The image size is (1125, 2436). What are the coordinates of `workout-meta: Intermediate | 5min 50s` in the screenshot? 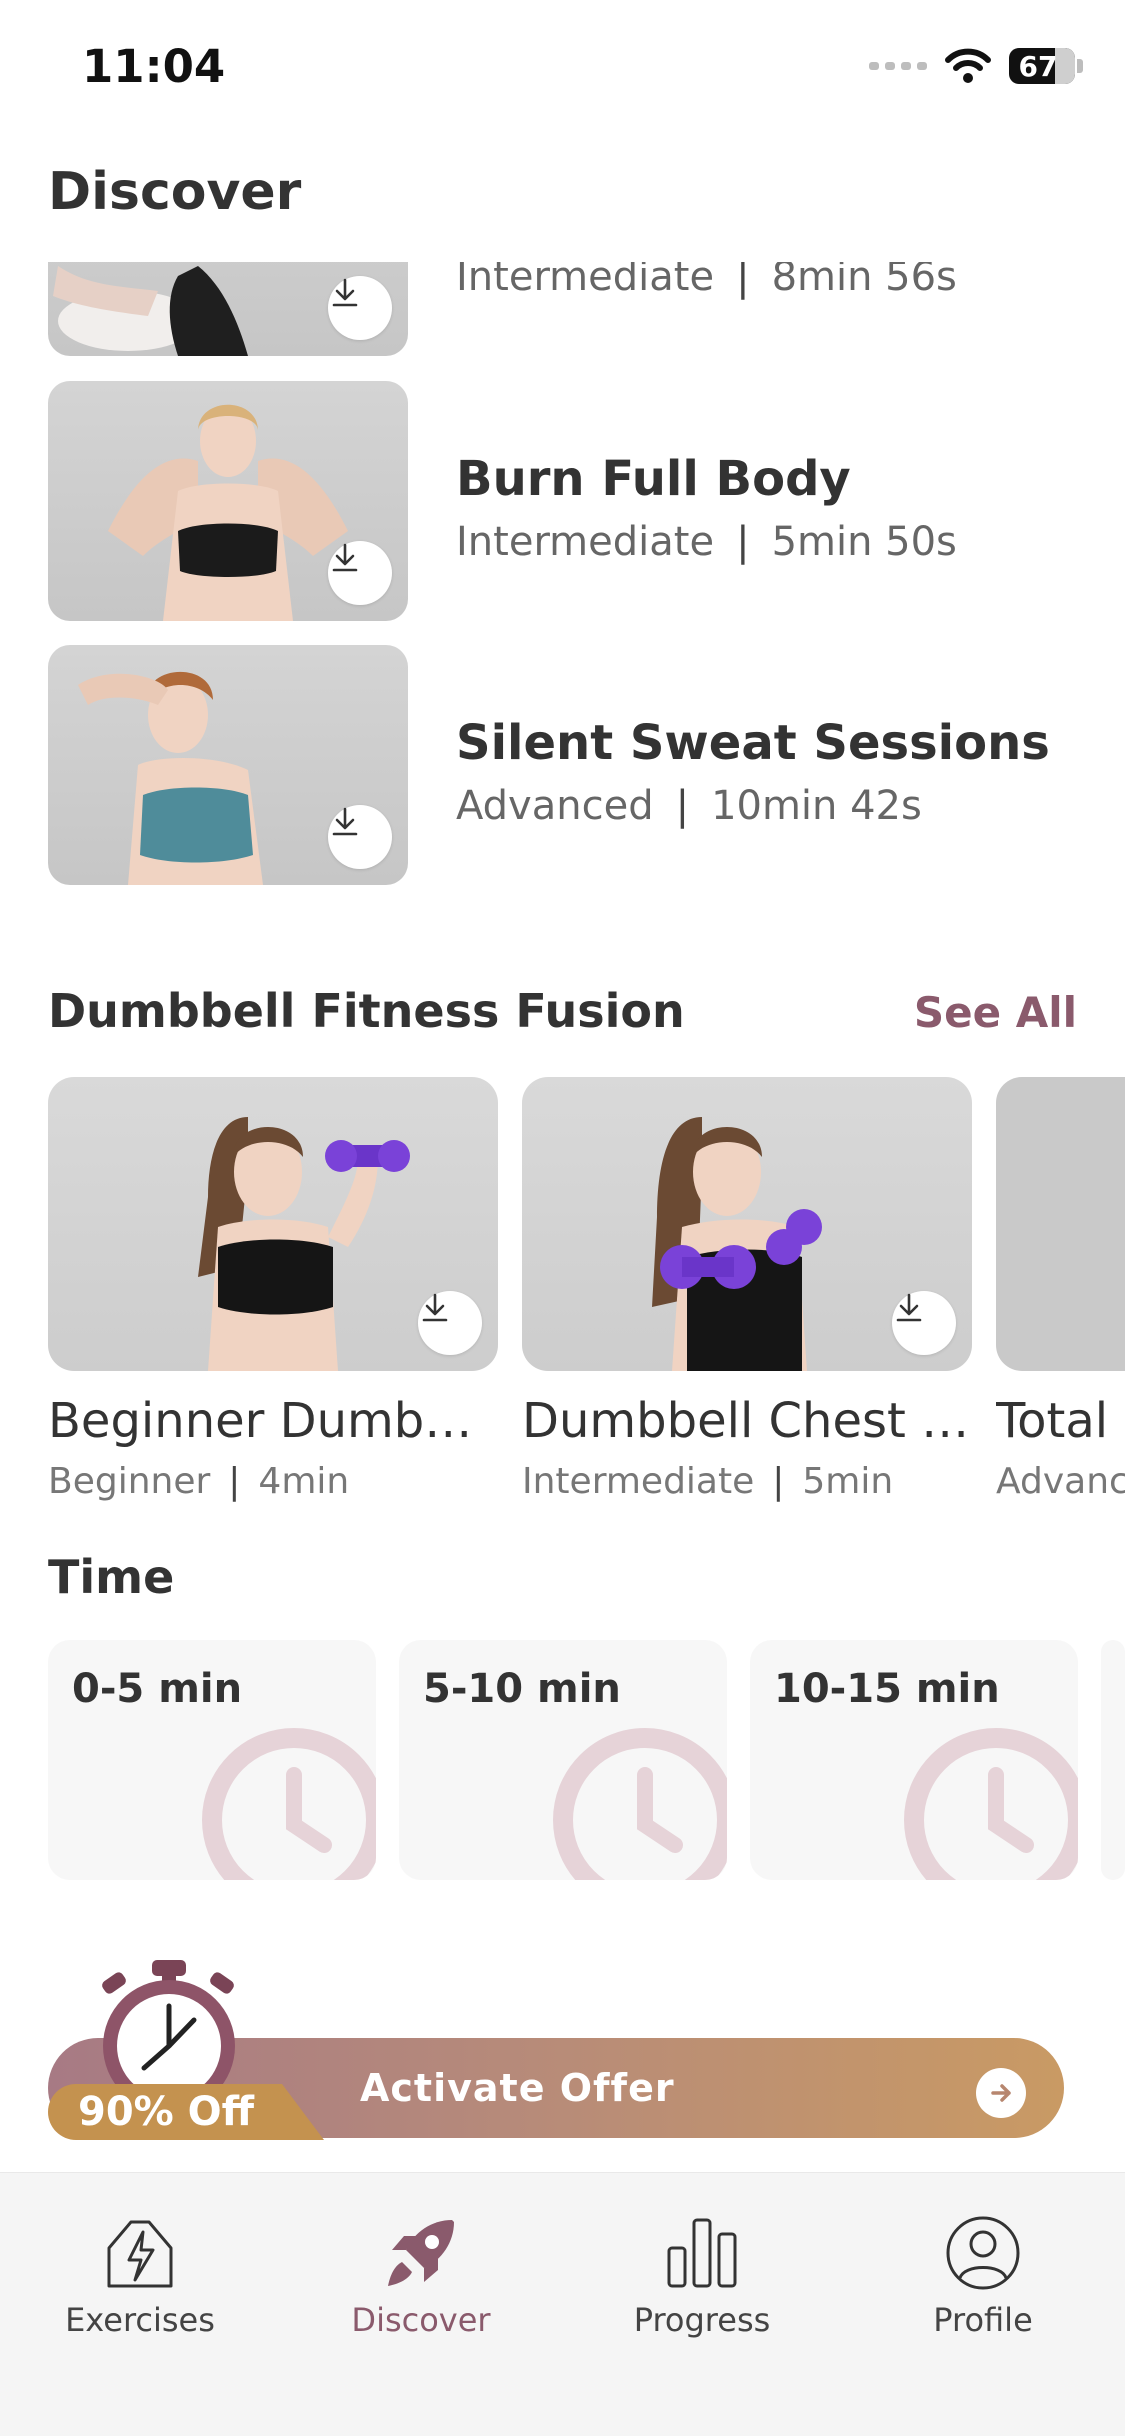 It's located at (706, 542).